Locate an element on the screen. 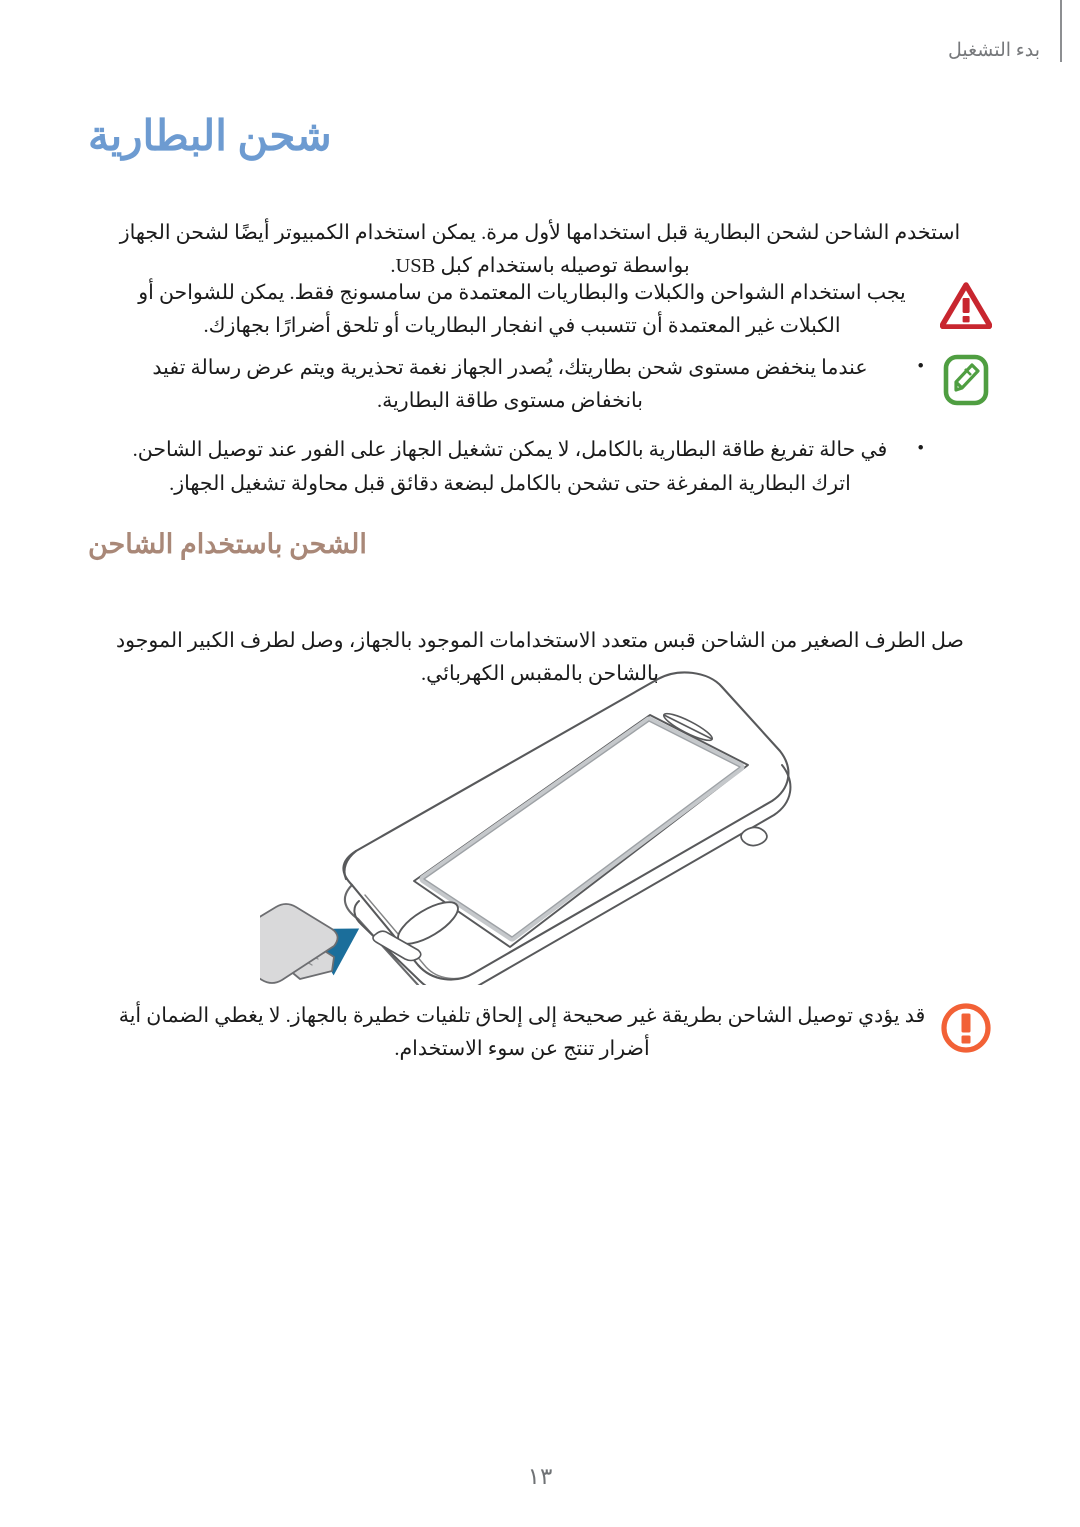 The image size is (1080, 1527). running-header-title: بدء التشغيل is located at coordinates (994, 50).